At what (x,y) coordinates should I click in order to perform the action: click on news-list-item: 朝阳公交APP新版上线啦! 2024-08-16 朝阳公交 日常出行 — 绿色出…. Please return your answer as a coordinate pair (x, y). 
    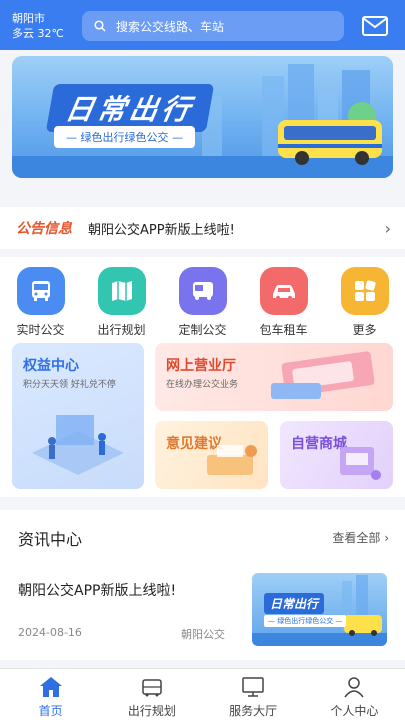
    Looking at the image, I should click on (202, 610).